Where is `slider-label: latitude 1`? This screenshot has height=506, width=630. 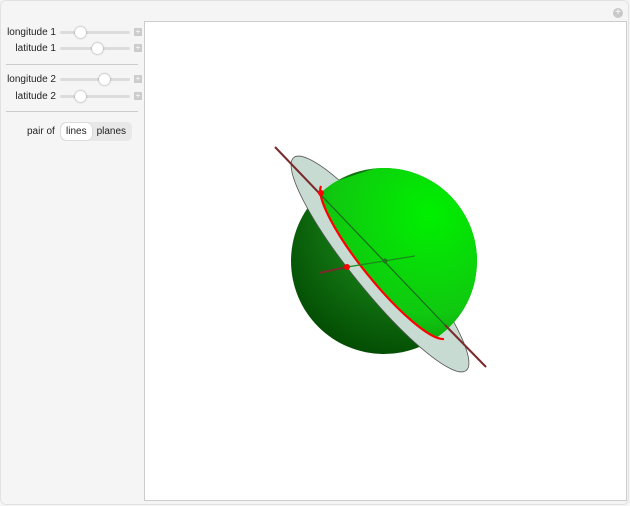
slider-label: latitude 1 is located at coordinates (35, 48).